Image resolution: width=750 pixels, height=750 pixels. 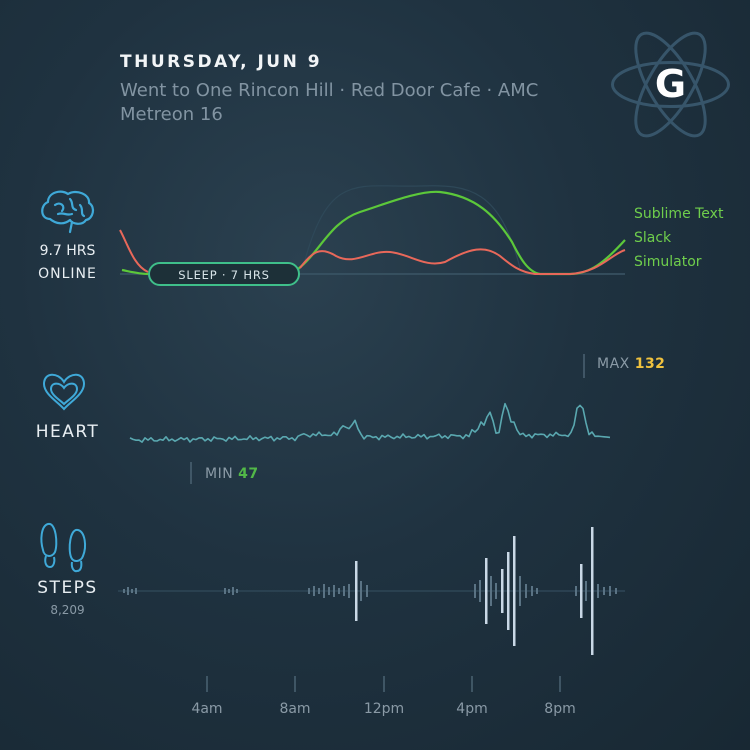 I want to click on heart-min: MIN 47, so click(x=232, y=474).